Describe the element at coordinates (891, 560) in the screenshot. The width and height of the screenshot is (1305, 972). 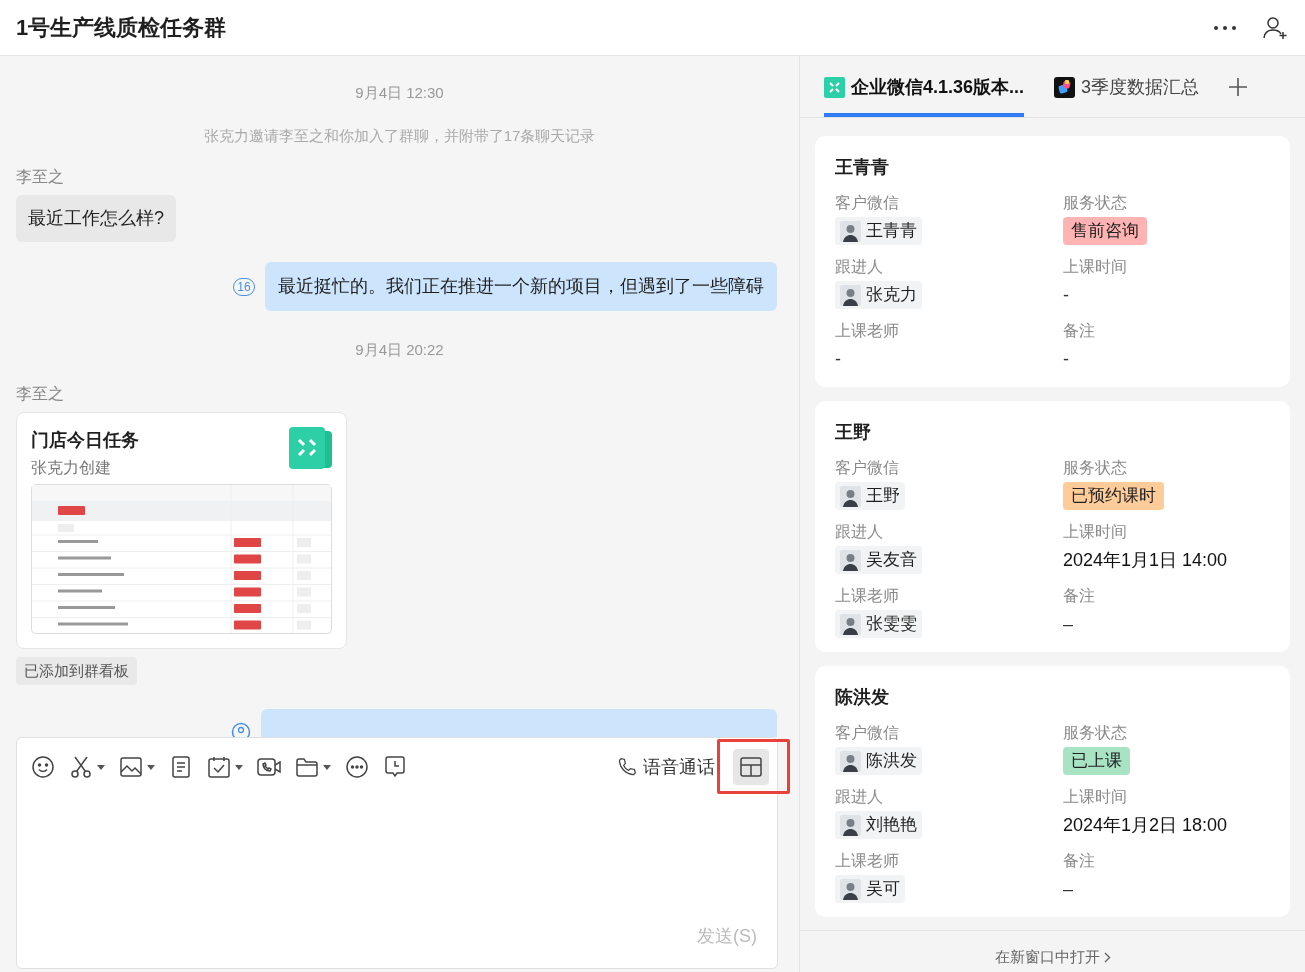
I see `person-name: 吴友音` at that location.